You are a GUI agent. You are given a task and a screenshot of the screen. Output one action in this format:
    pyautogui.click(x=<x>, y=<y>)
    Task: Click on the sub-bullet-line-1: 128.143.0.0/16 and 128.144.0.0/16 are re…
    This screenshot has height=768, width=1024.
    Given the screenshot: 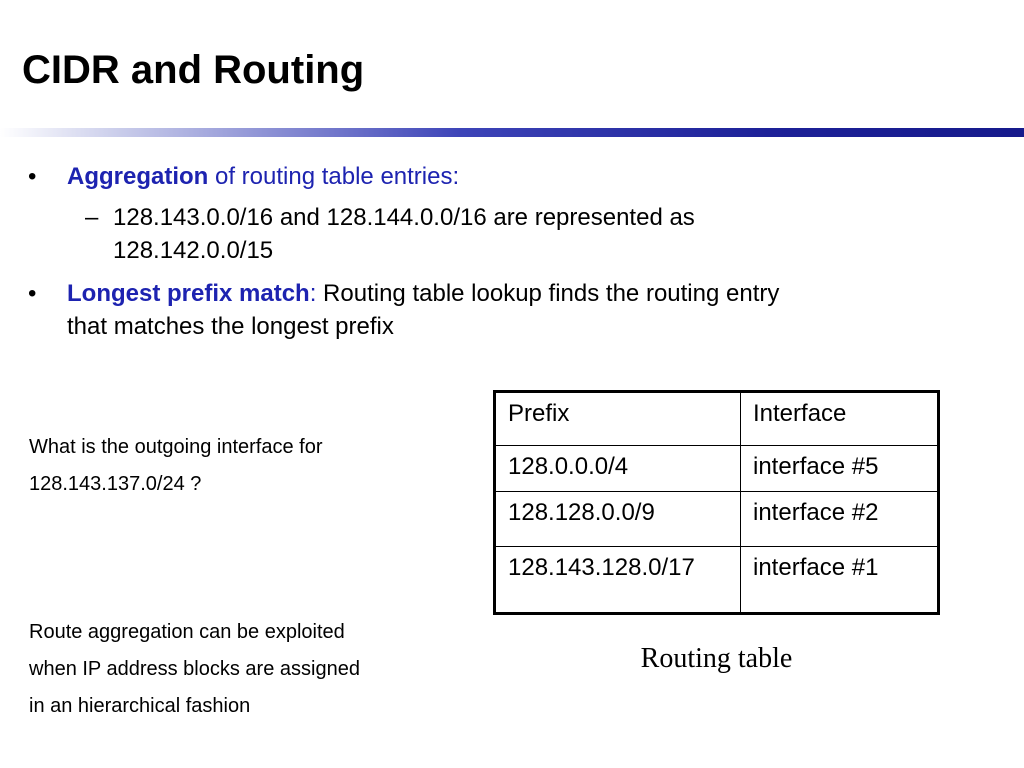 What is the action you would take?
    pyautogui.click(x=404, y=217)
    